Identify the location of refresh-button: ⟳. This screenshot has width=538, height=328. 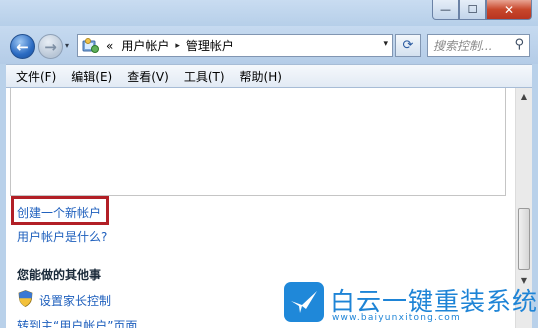
(408, 45).